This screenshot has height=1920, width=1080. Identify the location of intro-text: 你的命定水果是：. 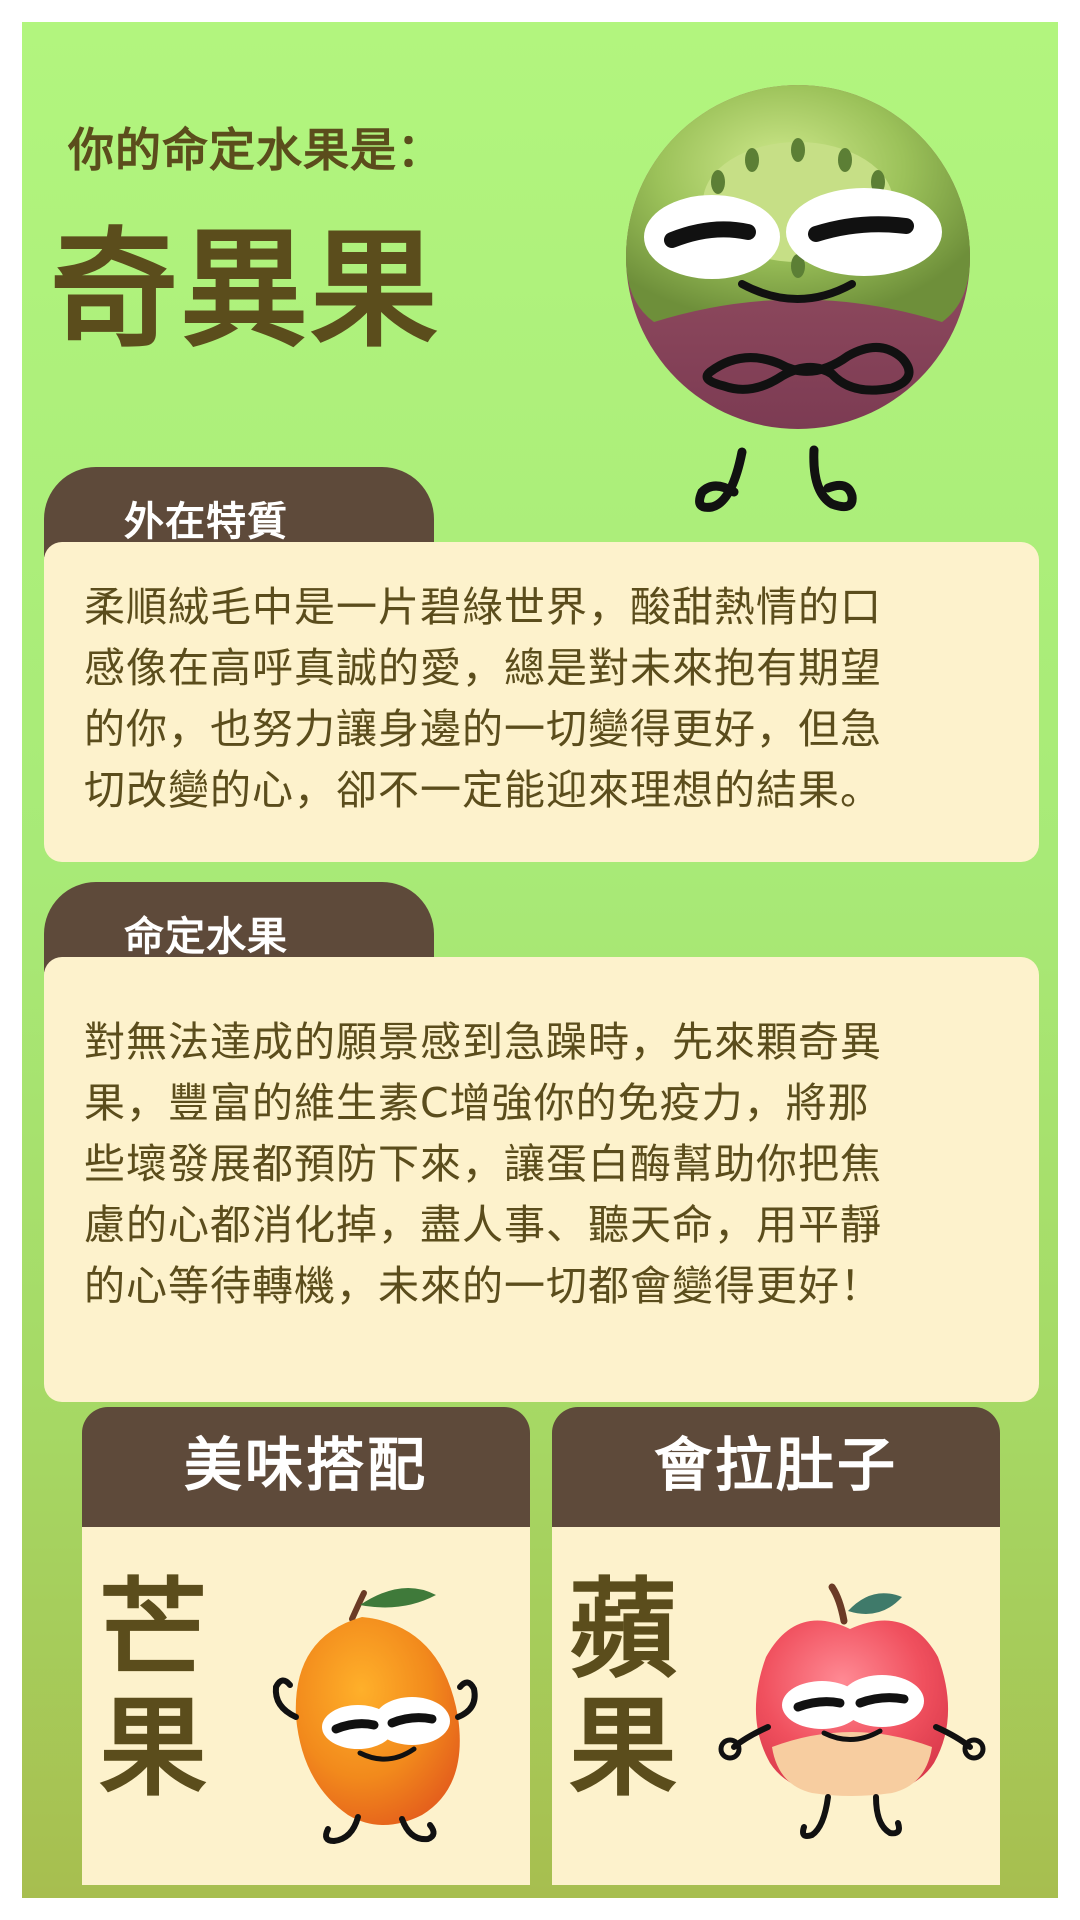
(256, 150).